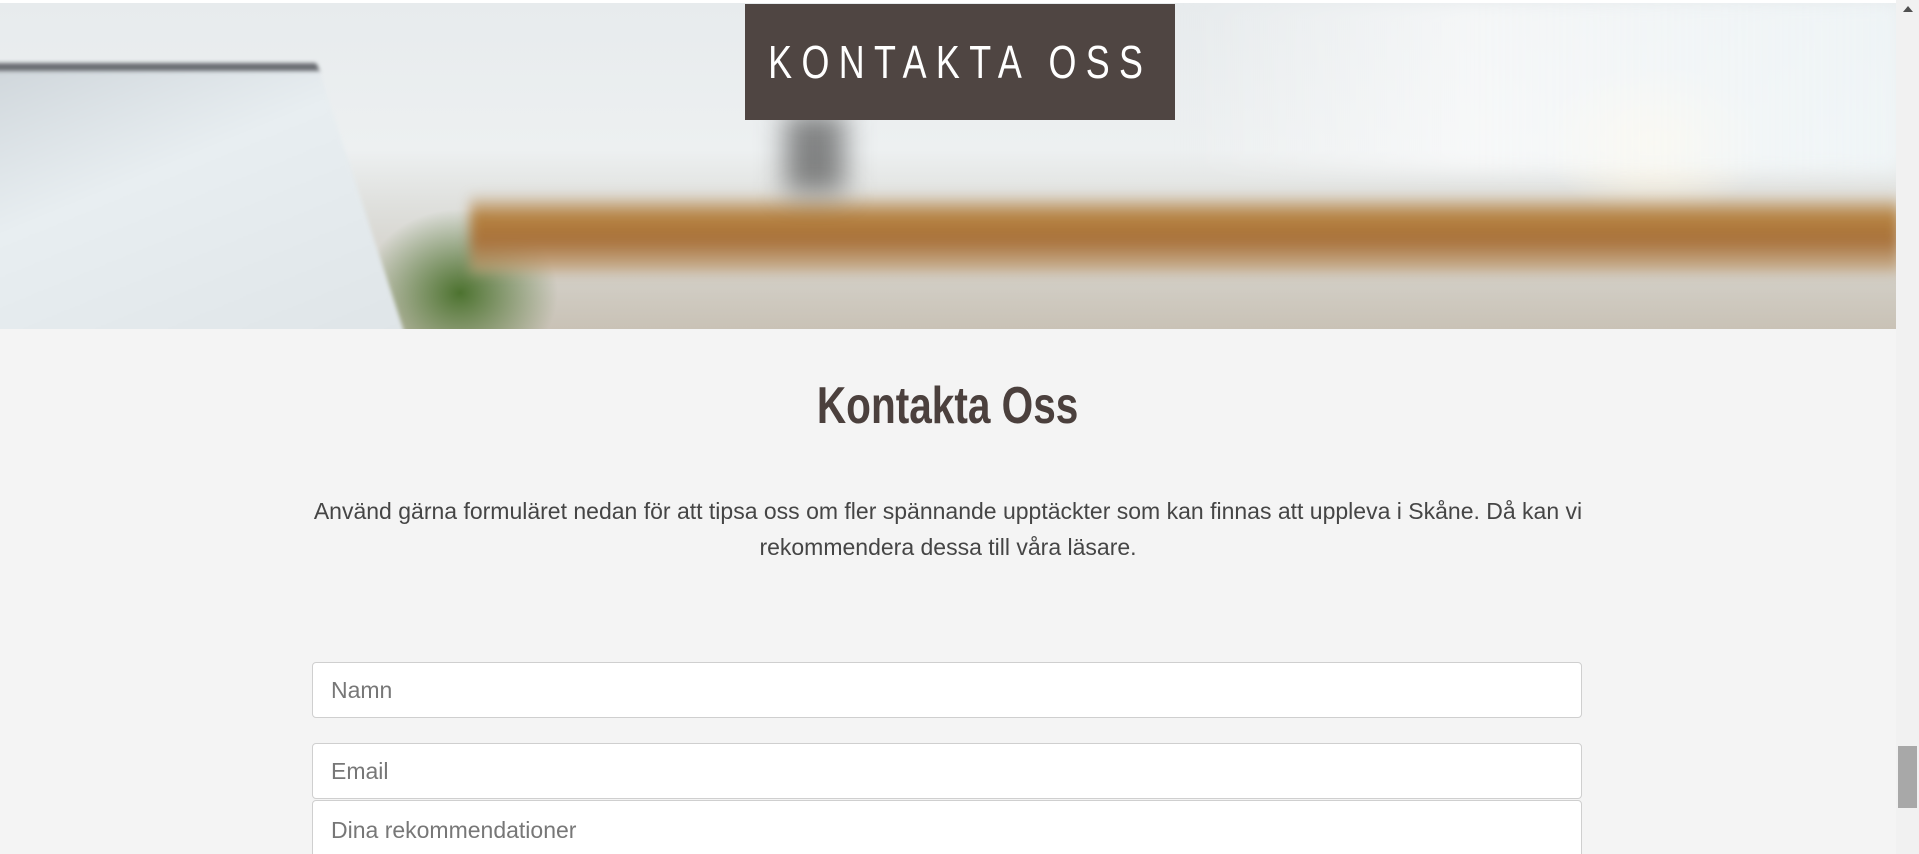 This screenshot has height=854, width=1919. Describe the element at coordinates (947, 690) in the screenshot. I see `name-field` at that location.